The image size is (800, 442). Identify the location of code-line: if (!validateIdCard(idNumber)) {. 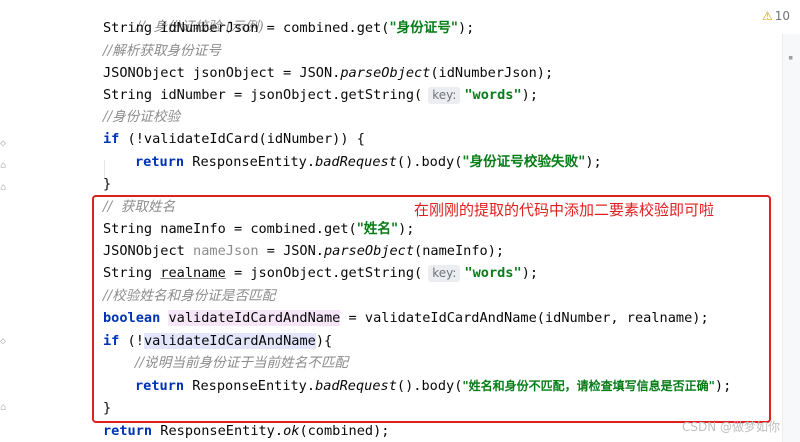
(234, 139).